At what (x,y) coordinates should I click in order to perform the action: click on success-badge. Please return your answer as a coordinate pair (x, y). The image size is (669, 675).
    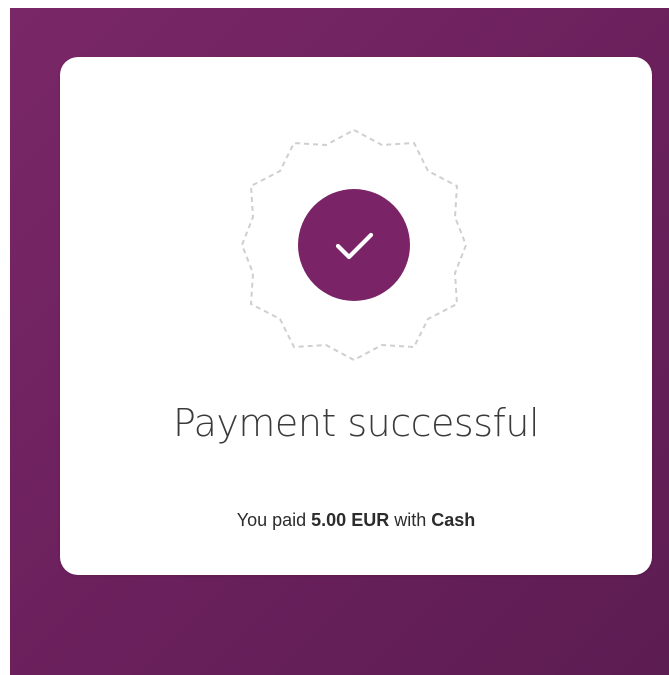
    Looking at the image, I should click on (354, 245).